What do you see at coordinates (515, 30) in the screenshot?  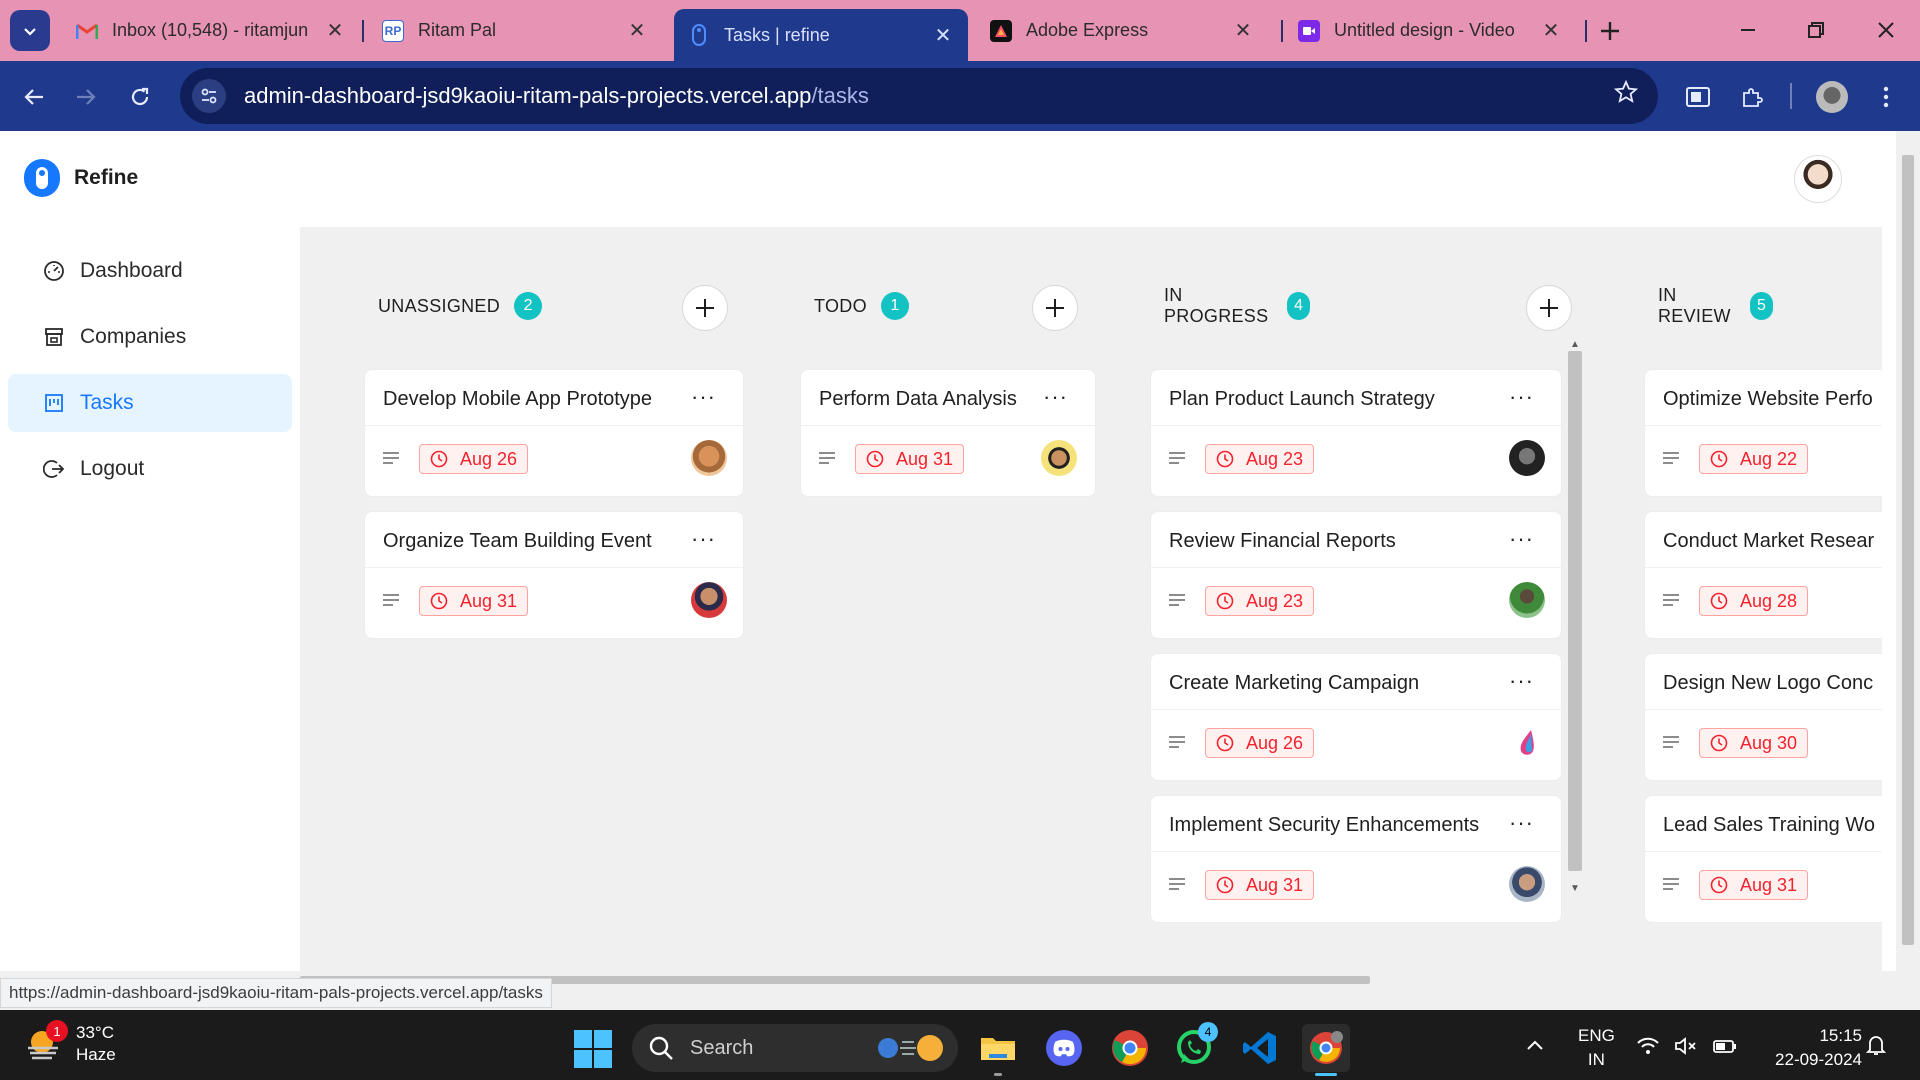 I see `browser-tab-ritam-pal: RP Ritam Pal ✕` at bounding box center [515, 30].